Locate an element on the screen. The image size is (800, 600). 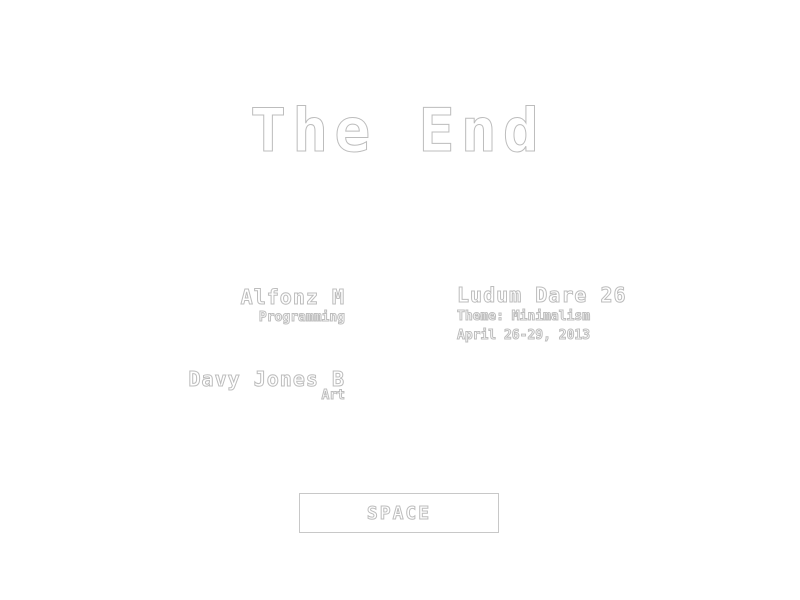
event-dates: April 26-29, 2013 is located at coordinates (523, 336).